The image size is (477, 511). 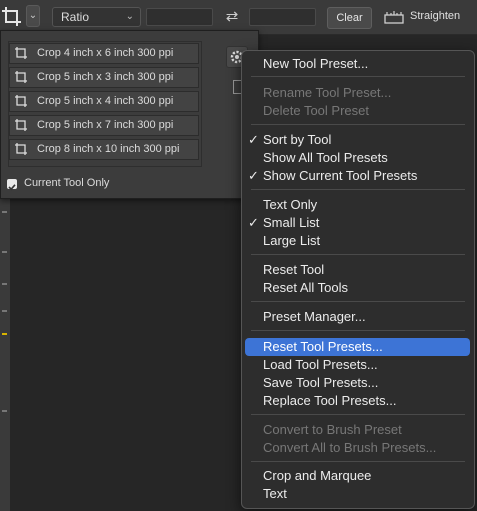 What do you see at coordinates (317, 476) in the screenshot?
I see `menu-item-crop-and-marquee: Crop and Marquee` at bounding box center [317, 476].